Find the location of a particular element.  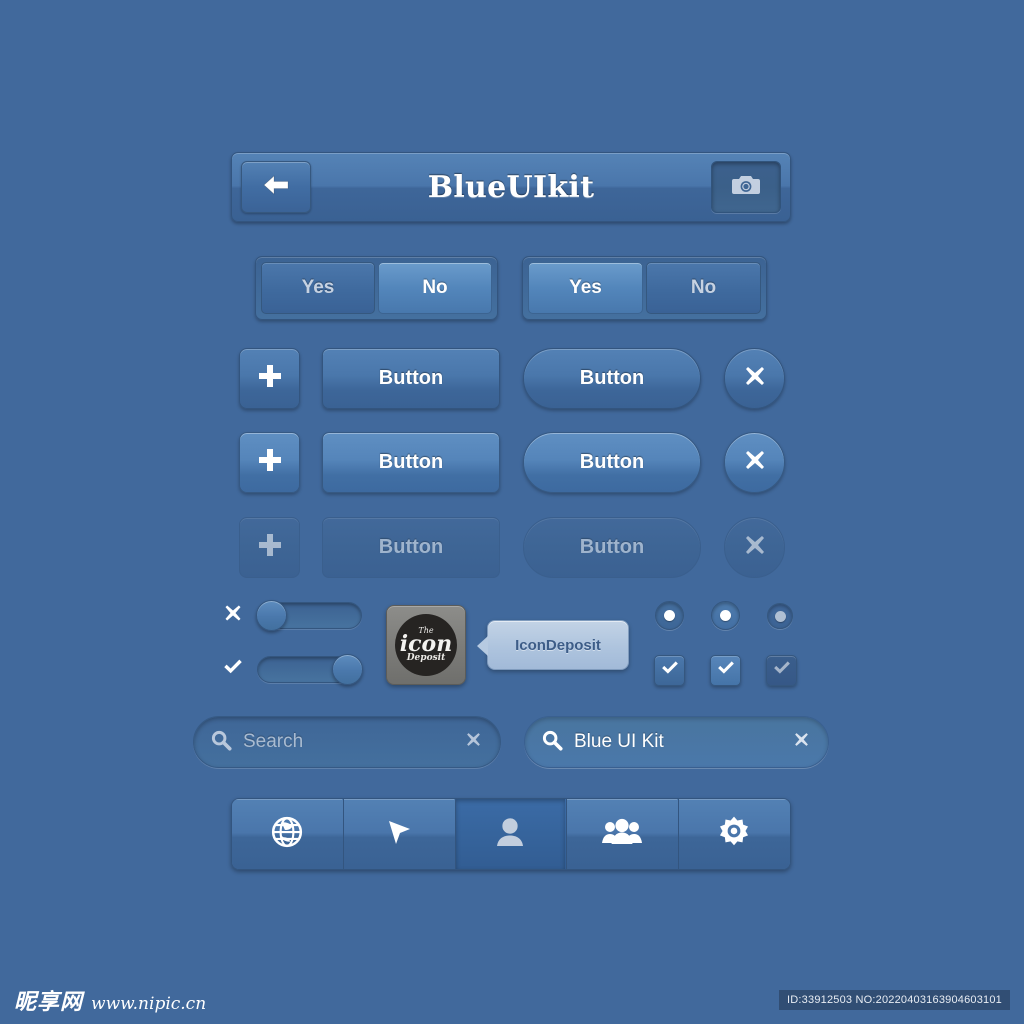

checkbox-normal is located at coordinates (669, 670).